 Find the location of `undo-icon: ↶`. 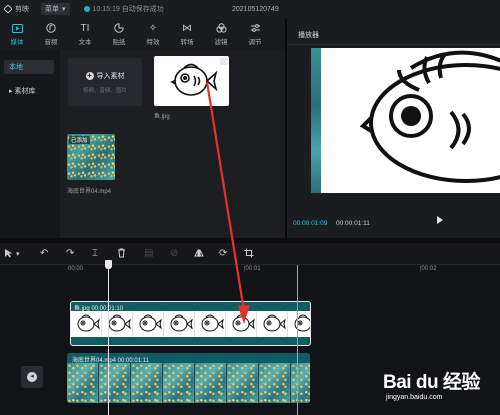

undo-icon: ↶ is located at coordinates (44, 254).